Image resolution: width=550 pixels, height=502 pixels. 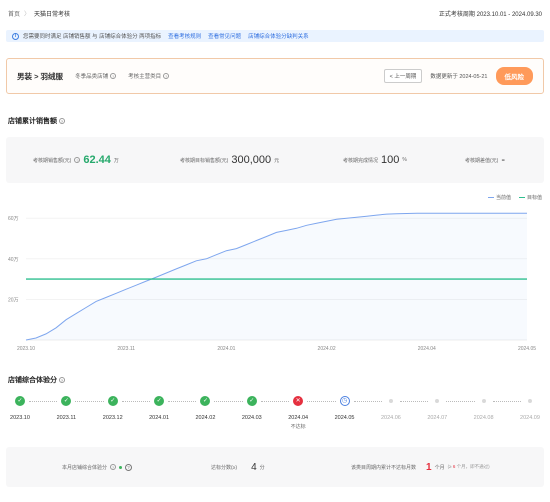 What do you see at coordinates (530, 418) in the screenshot?
I see `timeline-month-label: 2024.09` at bounding box center [530, 418].